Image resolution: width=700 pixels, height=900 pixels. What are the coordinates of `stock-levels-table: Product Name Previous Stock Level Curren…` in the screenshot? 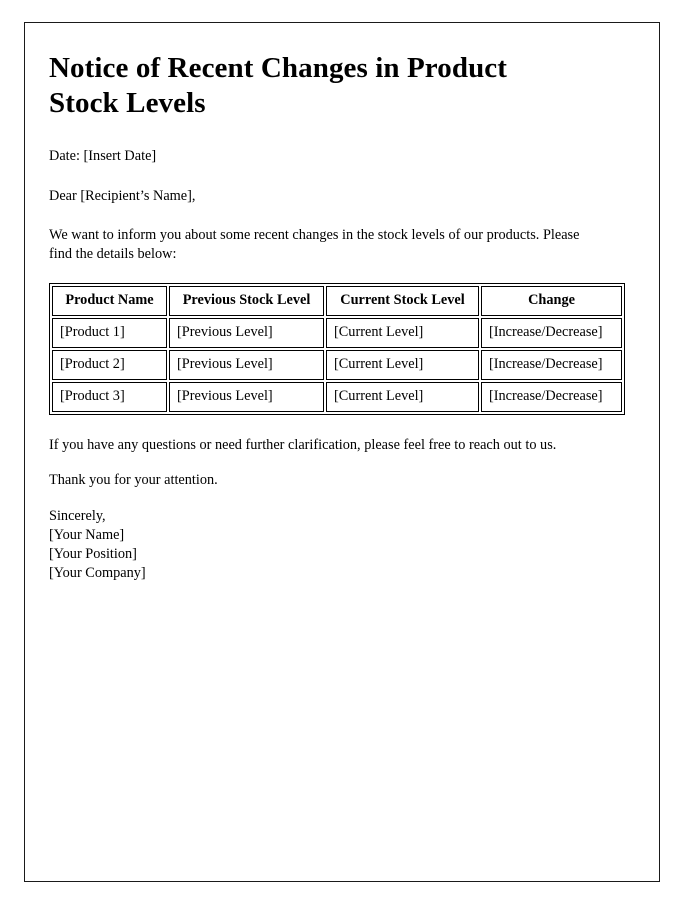 It's located at (337, 349).